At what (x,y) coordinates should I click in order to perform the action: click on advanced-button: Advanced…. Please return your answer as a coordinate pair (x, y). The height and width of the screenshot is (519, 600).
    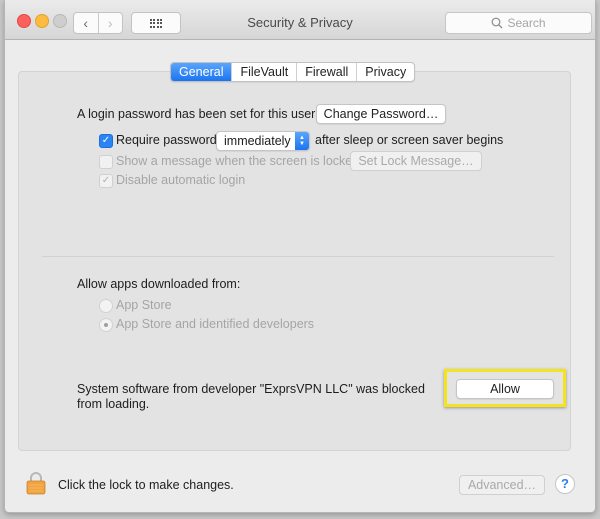
    Looking at the image, I should click on (502, 485).